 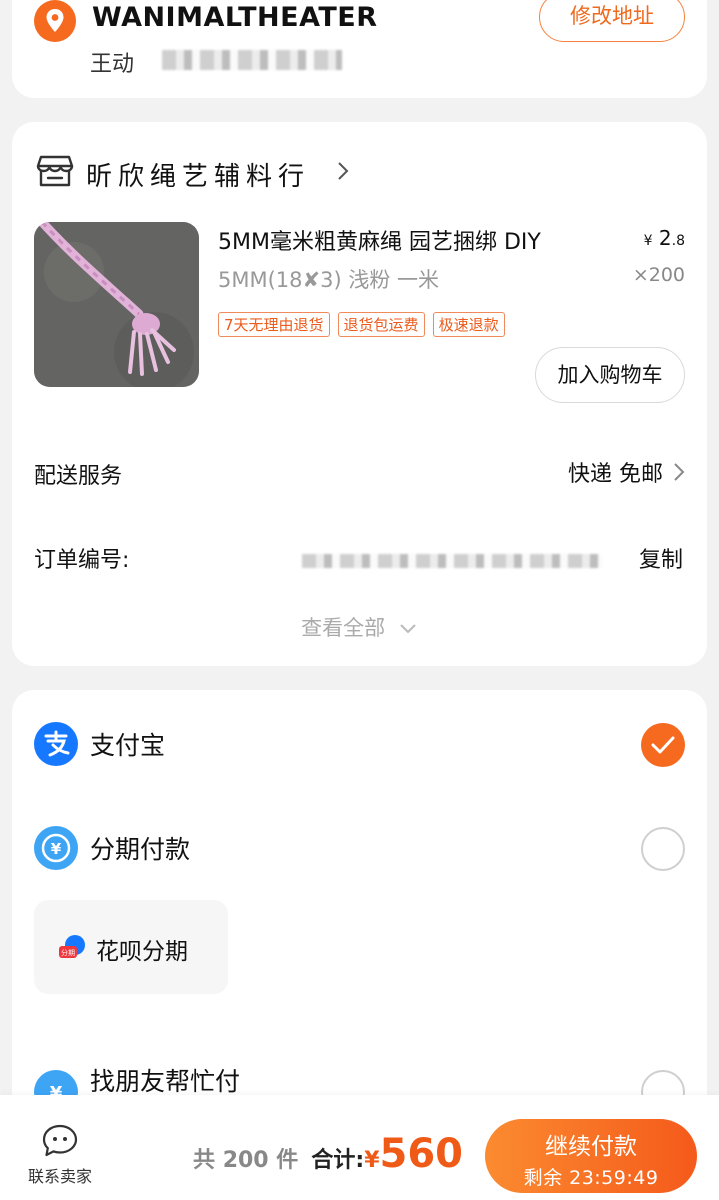 I want to click on payment-option-label: 分期付款, so click(x=140, y=849).